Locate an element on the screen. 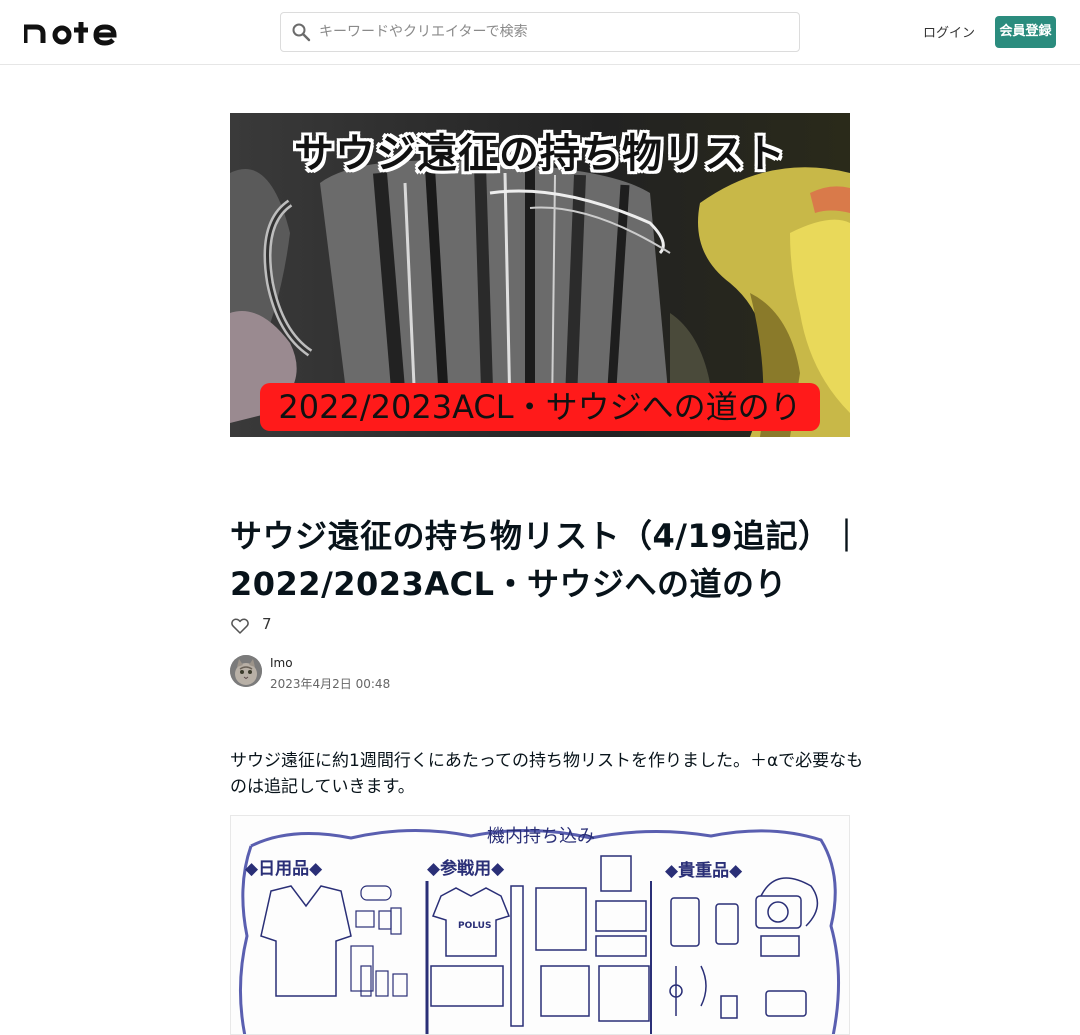 Image resolution: width=1080 pixels, height=1035 pixels. search-input is located at coordinates (554, 32).